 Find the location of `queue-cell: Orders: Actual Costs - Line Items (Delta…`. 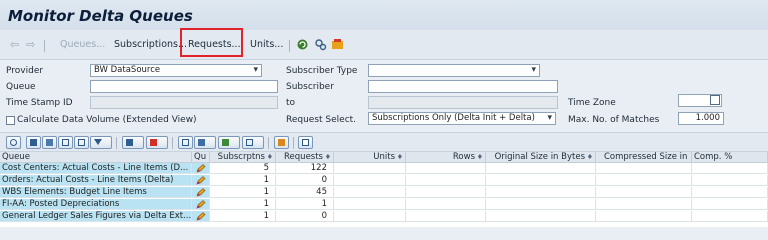

queue-cell: Orders: Actual Costs - Line Items (Delta… is located at coordinates (96, 180).